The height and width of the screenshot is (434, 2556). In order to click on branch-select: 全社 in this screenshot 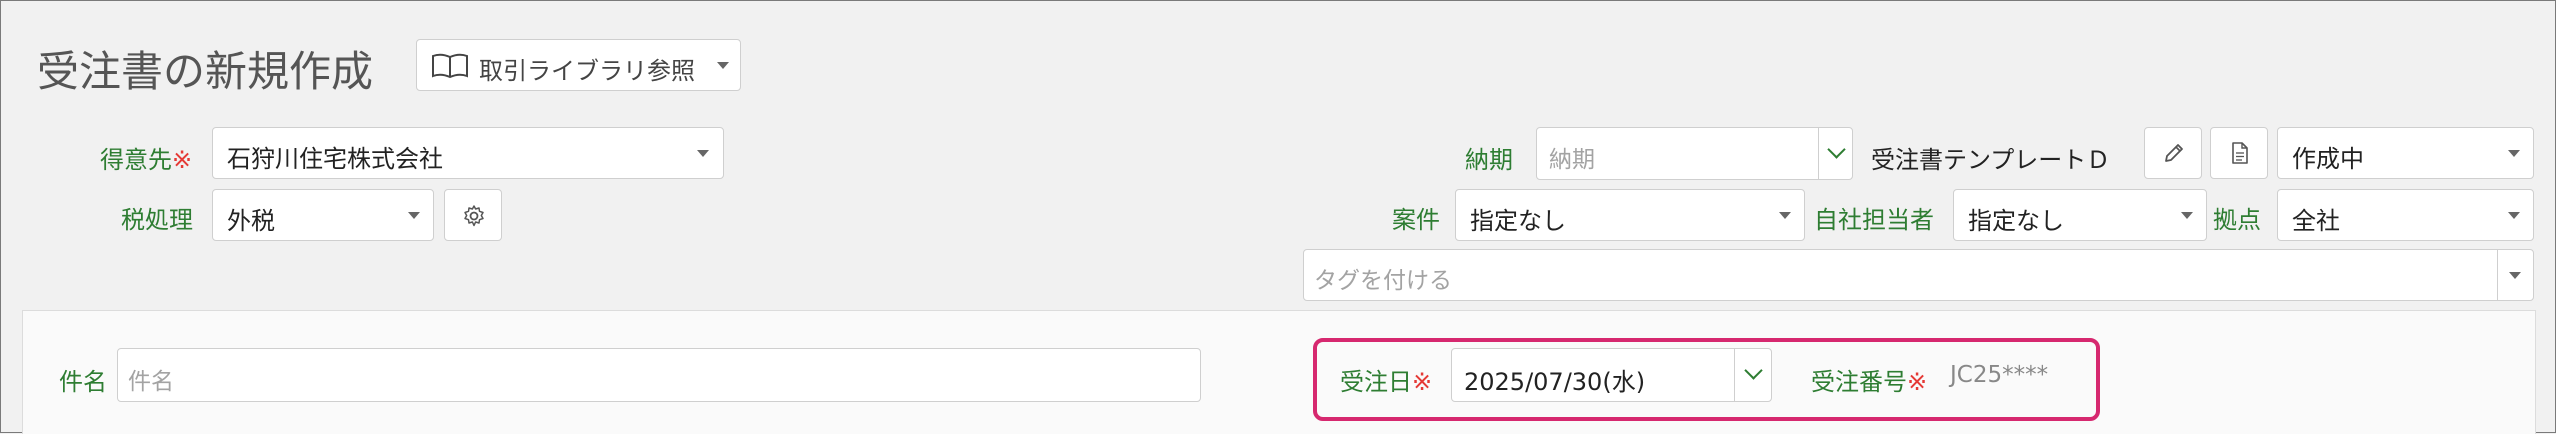, I will do `click(2405, 215)`.